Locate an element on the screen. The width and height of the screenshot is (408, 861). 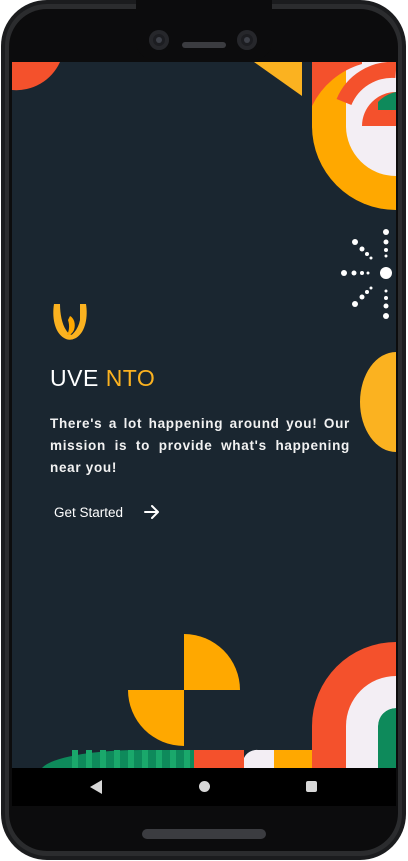
bottom-speaker is located at coordinates (204, 834).